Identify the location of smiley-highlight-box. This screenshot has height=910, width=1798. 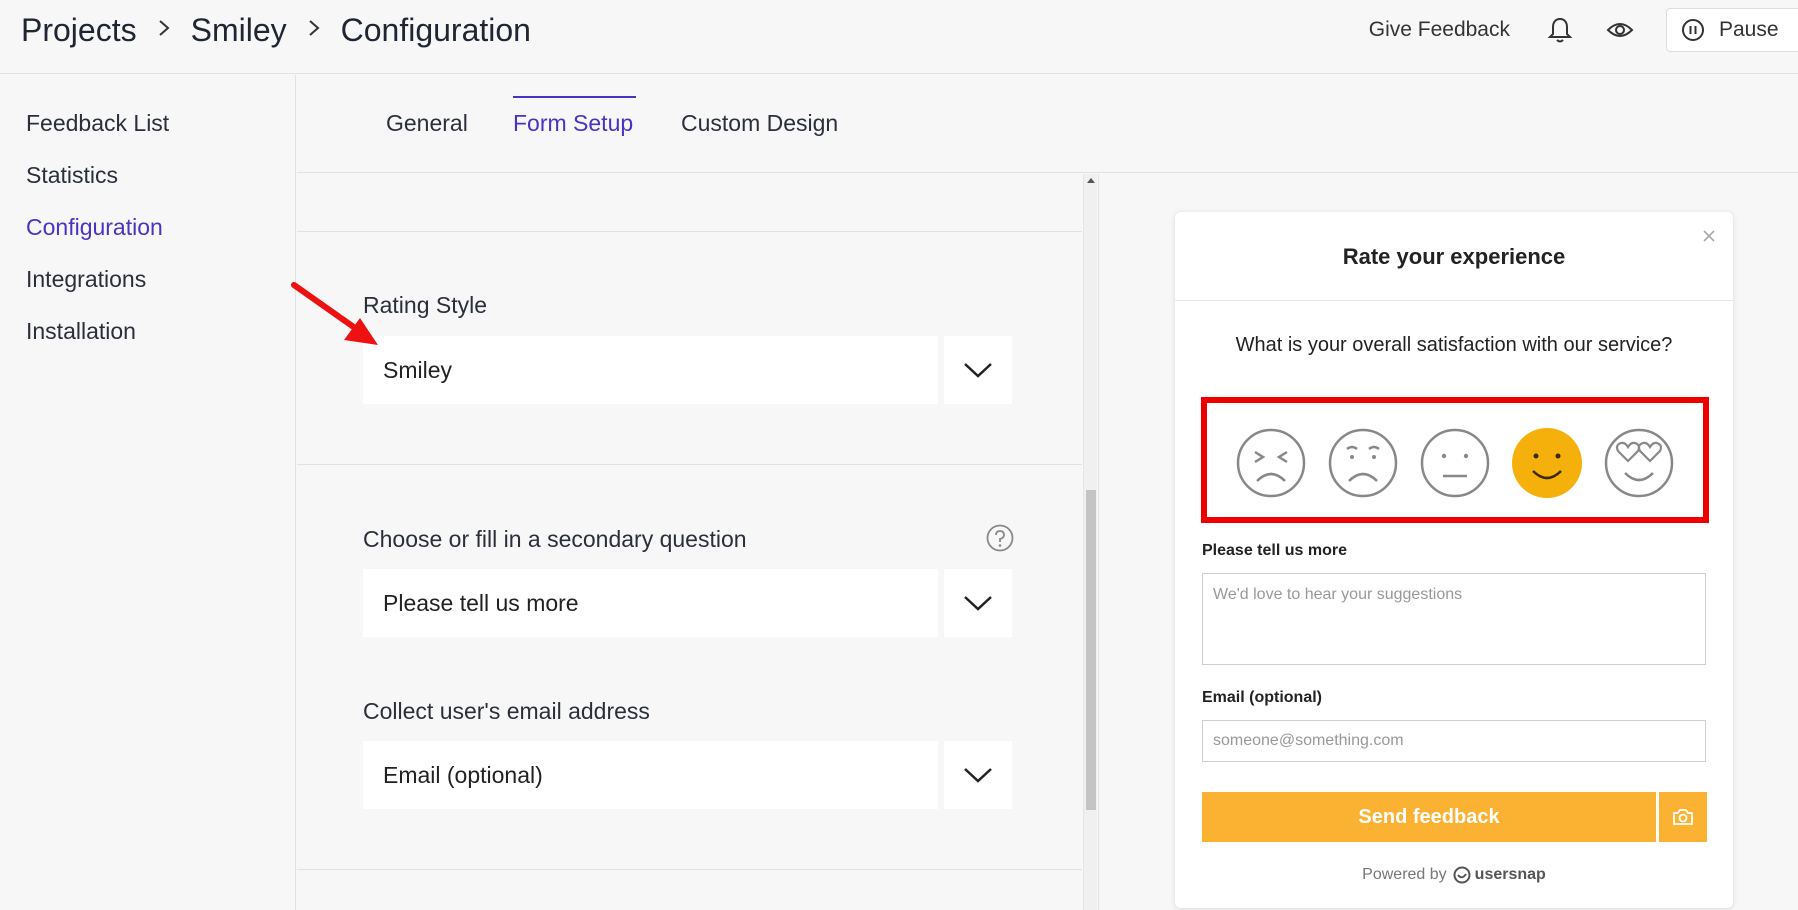
(1455, 460).